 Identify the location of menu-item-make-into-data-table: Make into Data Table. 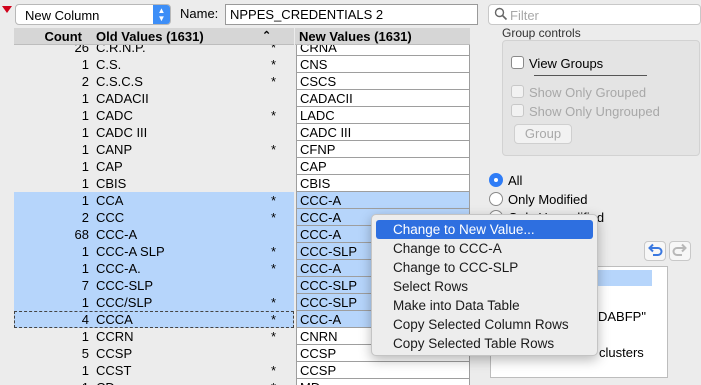
(484, 305).